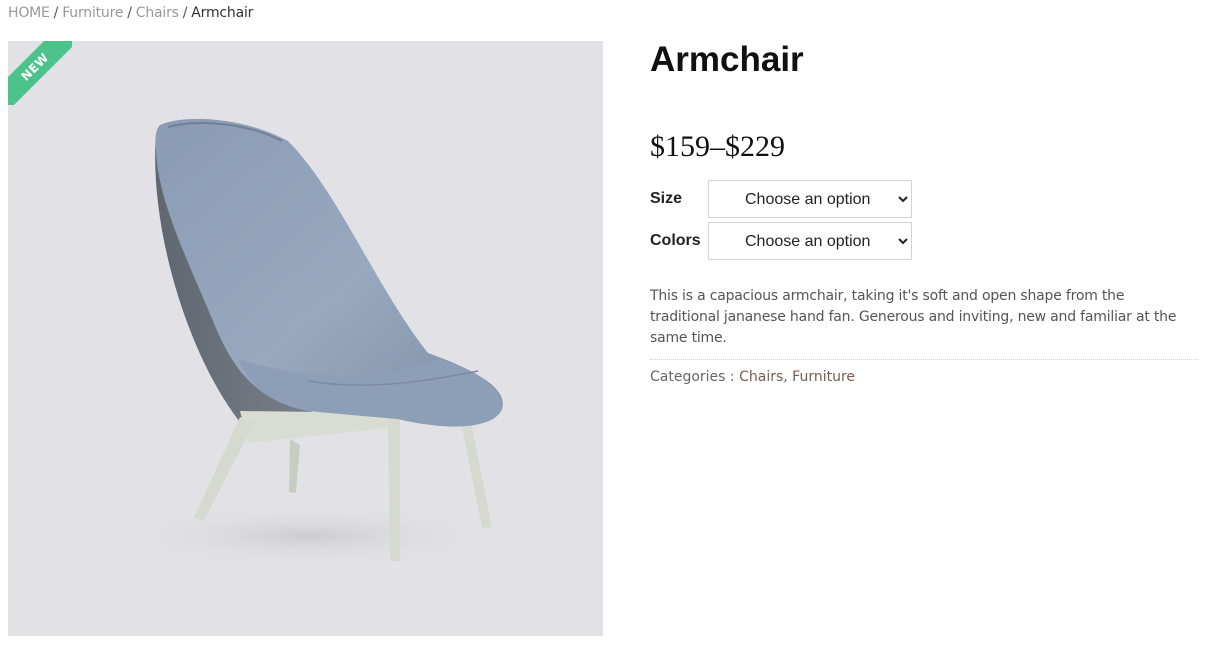 This screenshot has height=646, width=1207. I want to click on new-badge-label: NEW, so click(40, 73).